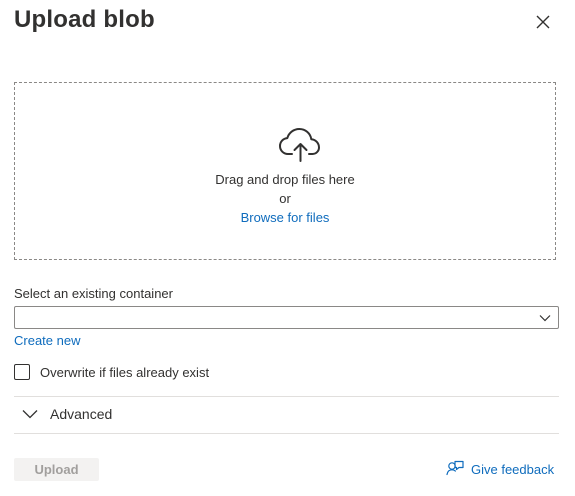  I want to click on dropzone-browse-row: Browse for files, so click(285, 217).